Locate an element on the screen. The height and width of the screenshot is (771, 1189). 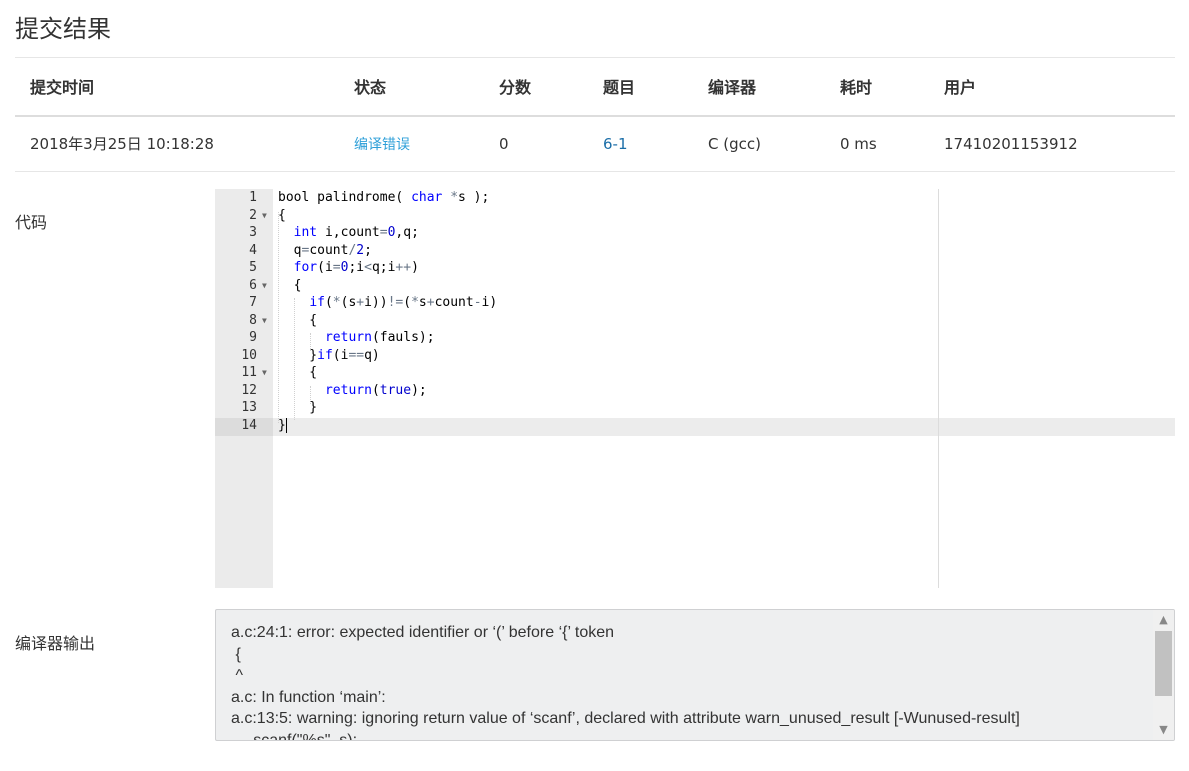
code-line: int i,count=0,q; is located at coordinates (356, 232).